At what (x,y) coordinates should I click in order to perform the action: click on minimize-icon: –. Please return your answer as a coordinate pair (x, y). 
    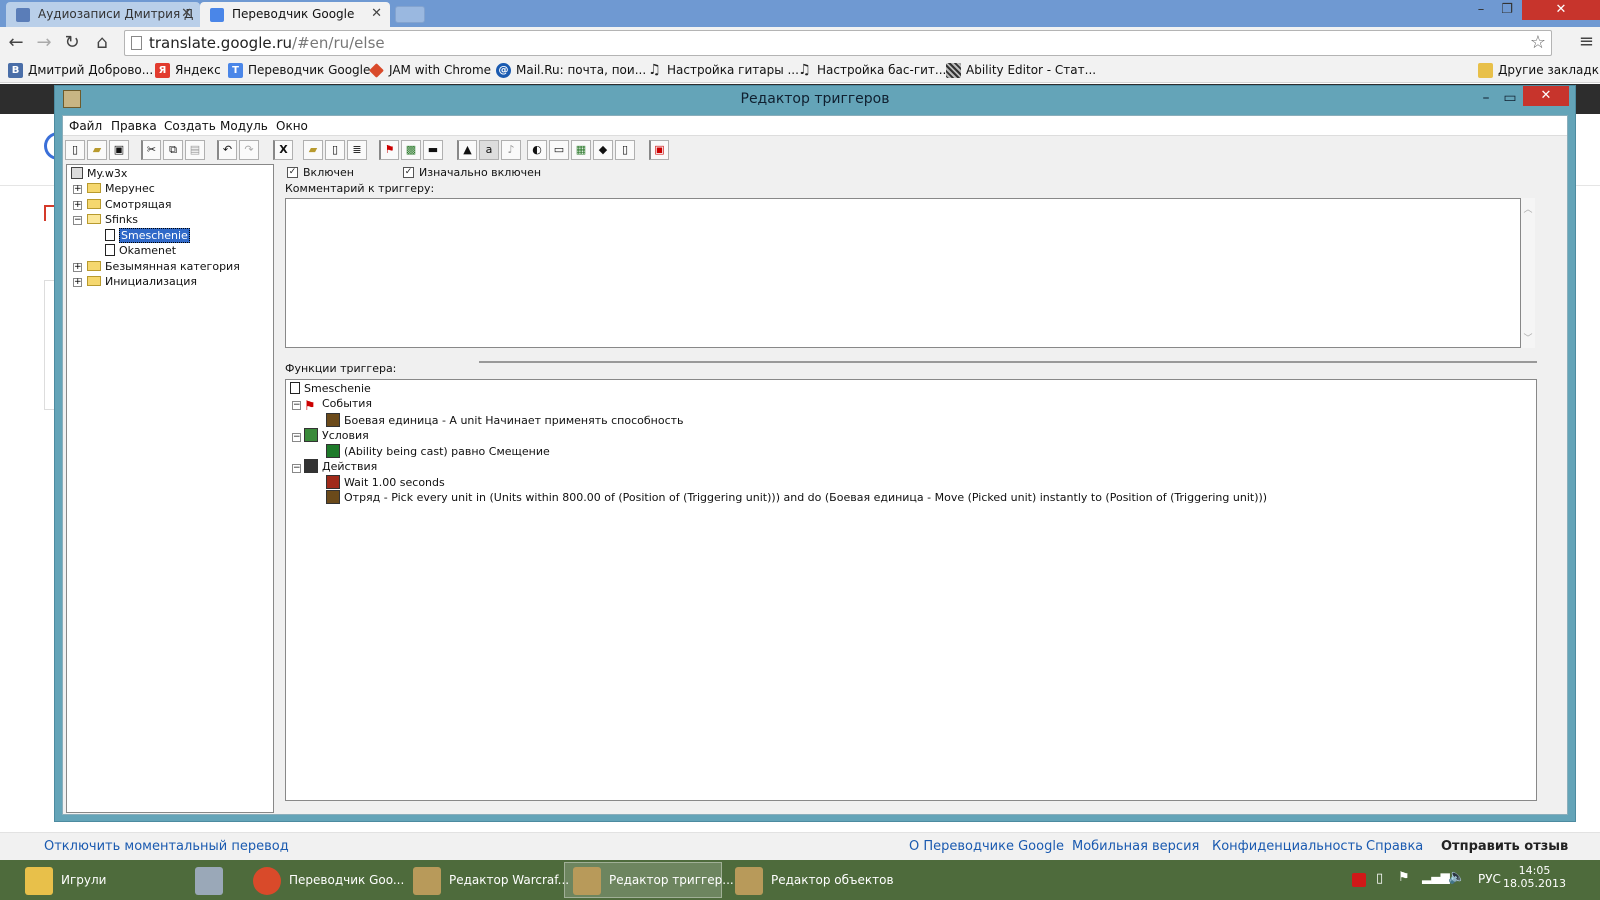
    Looking at the image, I should click on (1481, 10).